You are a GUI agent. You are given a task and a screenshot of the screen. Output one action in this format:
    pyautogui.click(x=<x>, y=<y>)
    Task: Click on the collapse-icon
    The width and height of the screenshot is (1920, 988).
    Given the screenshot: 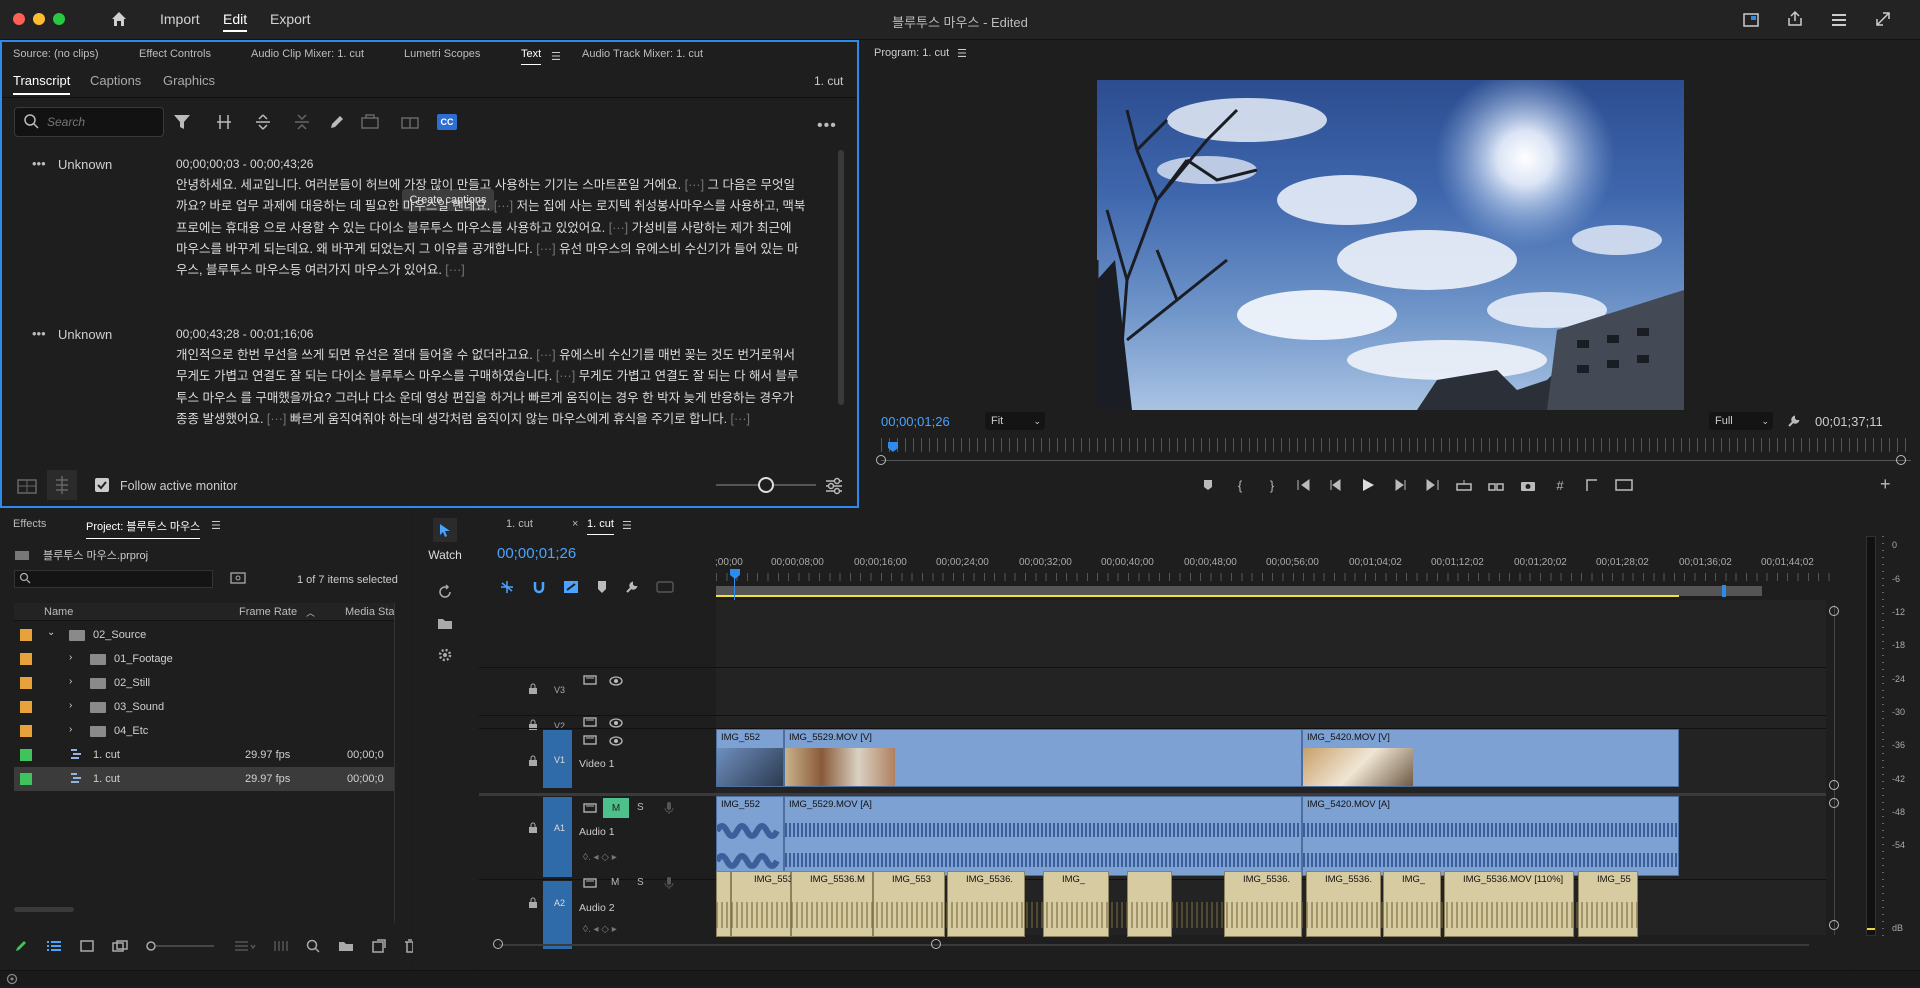 What is the action you would take?
    pyautogui.click(x=302, y=123)
    